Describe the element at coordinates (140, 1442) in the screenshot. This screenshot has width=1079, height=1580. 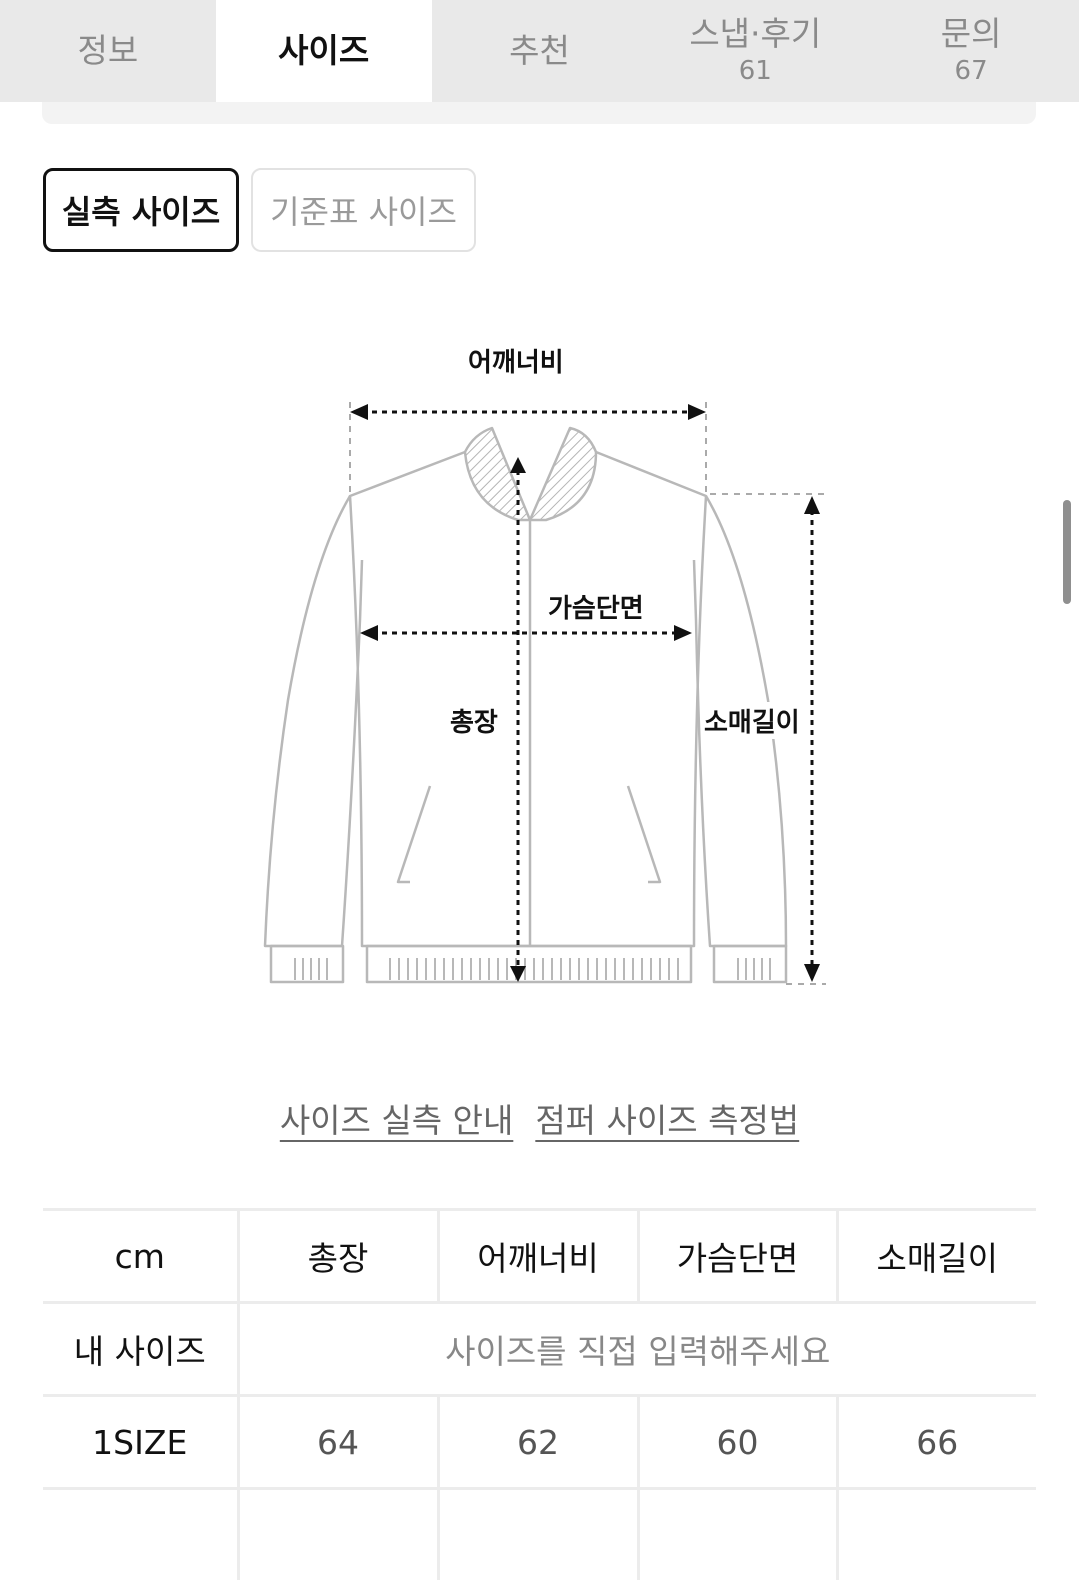
I see `size-name: 1SIZE` at that location.